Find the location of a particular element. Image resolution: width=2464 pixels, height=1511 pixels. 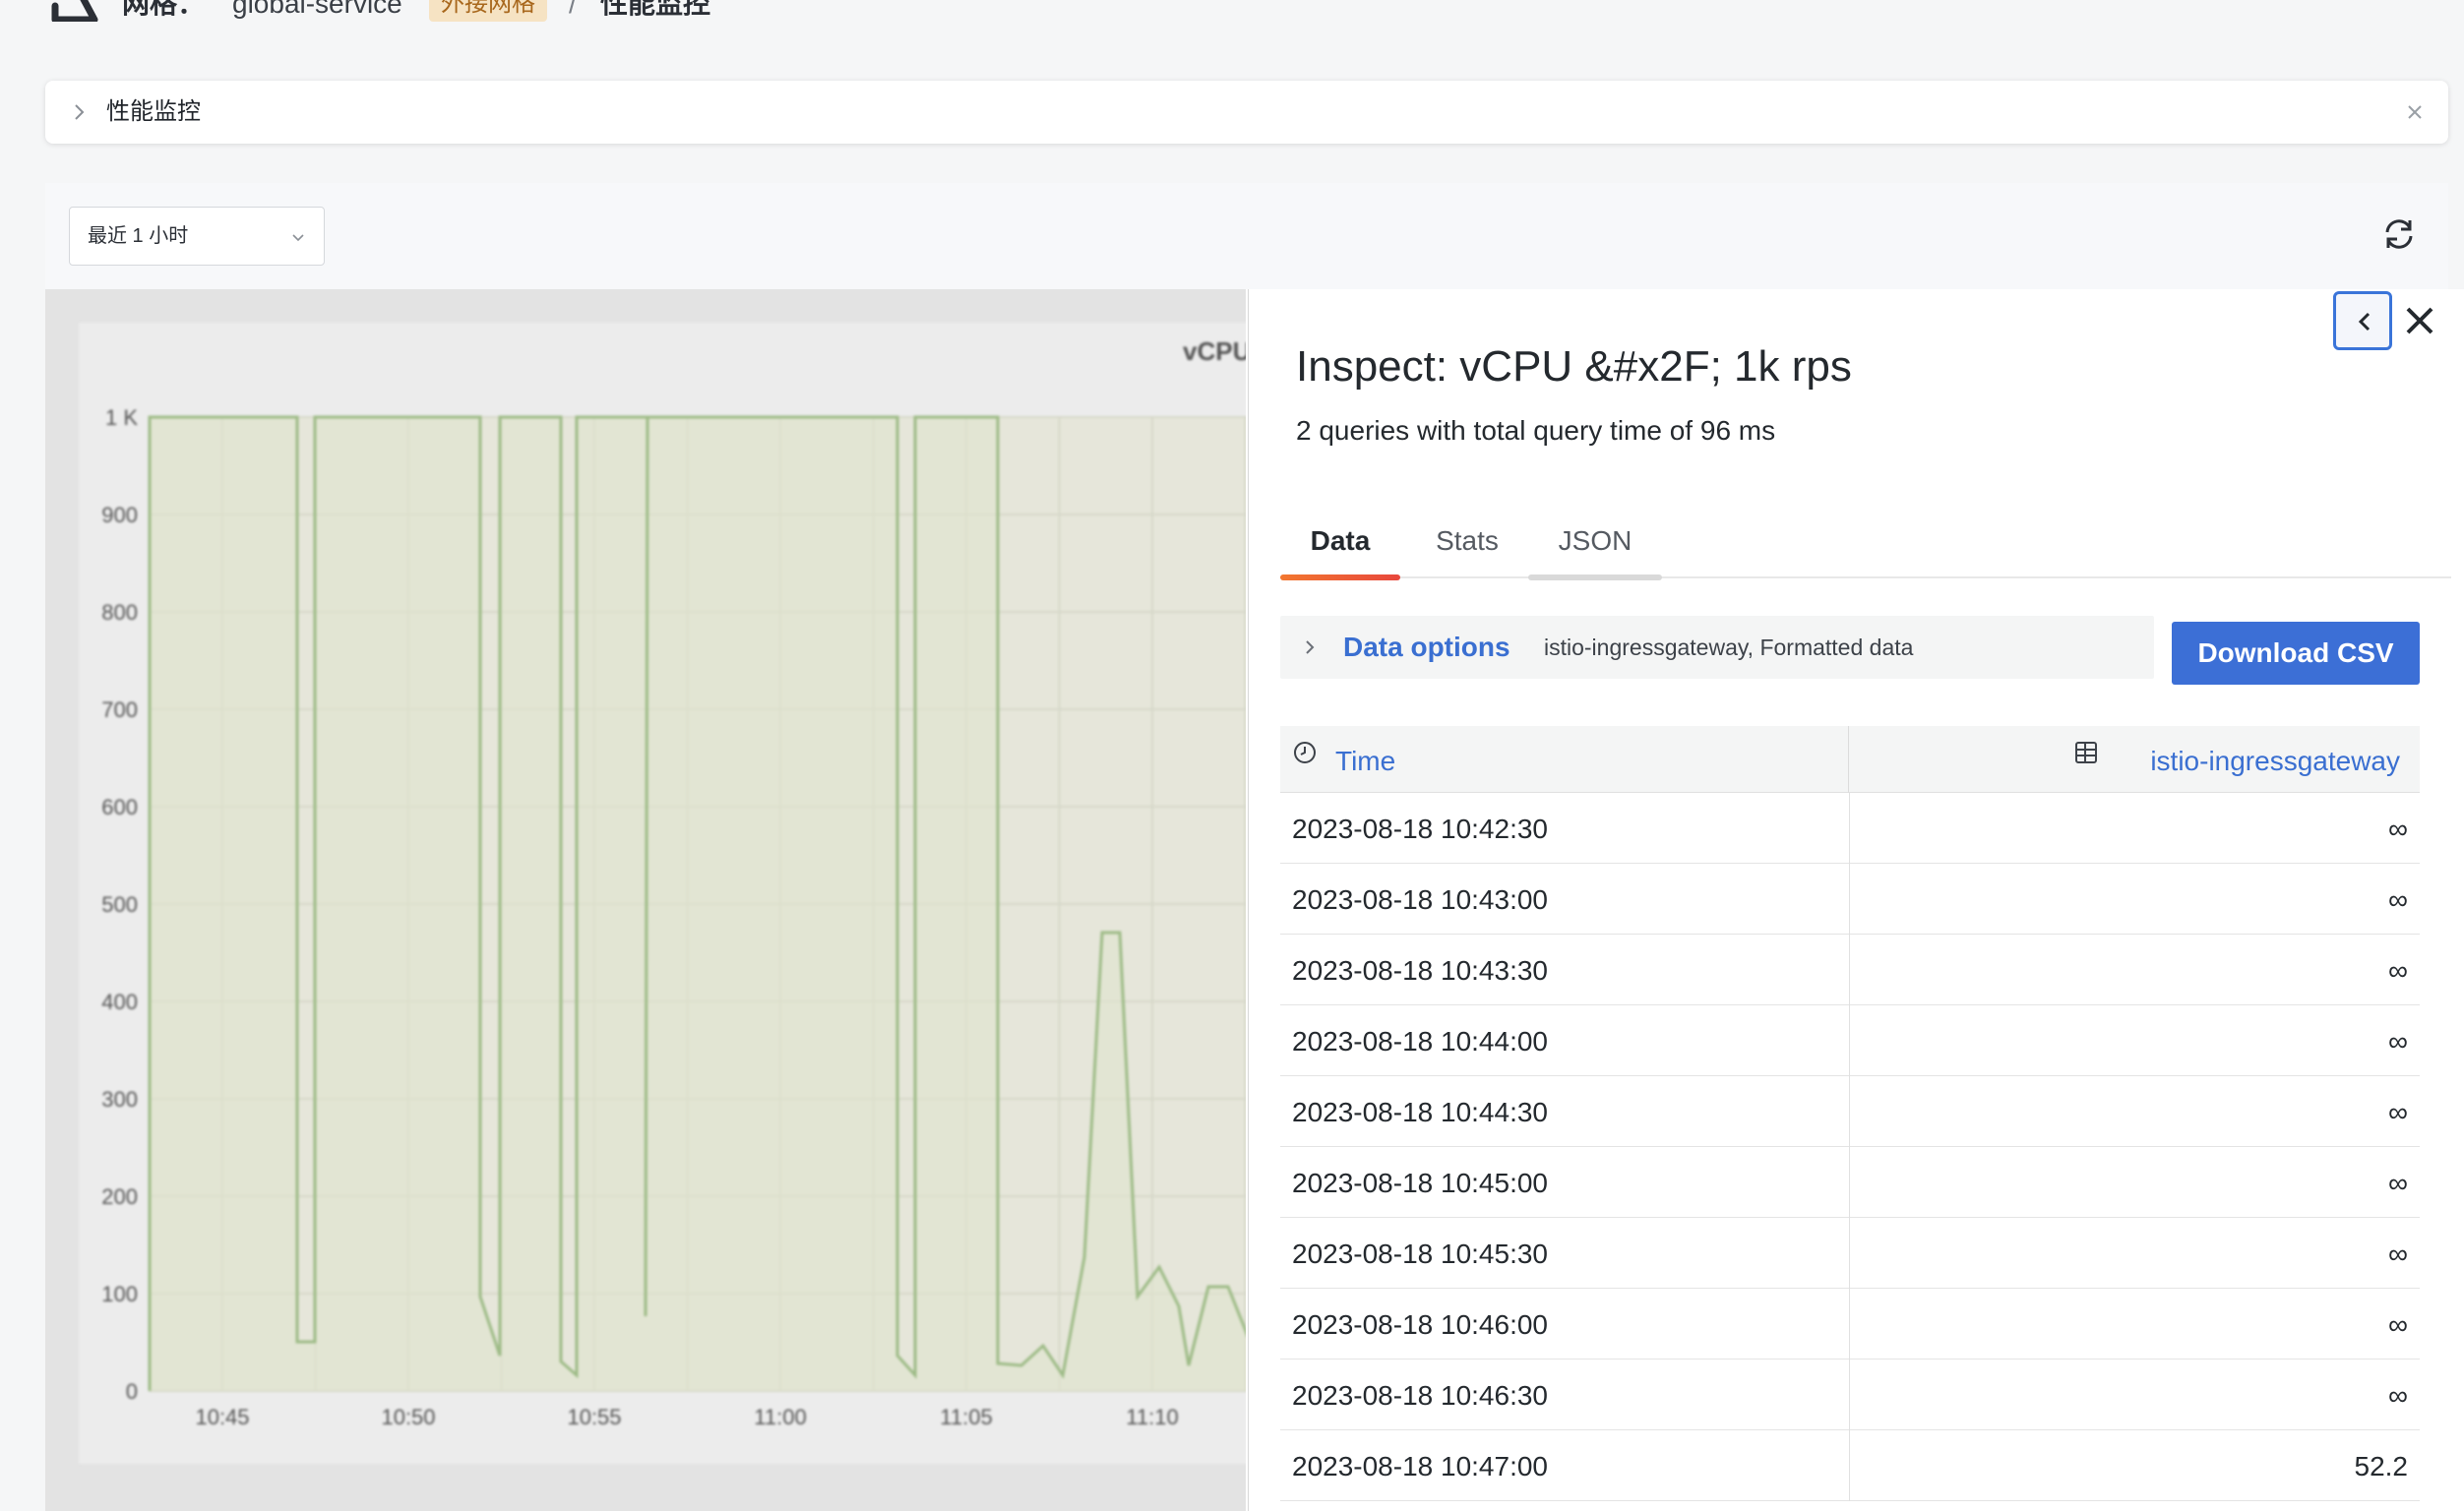

table-row: 2023-08-18 10:45:30 ∞ is located at coordinates (1850, 1253).